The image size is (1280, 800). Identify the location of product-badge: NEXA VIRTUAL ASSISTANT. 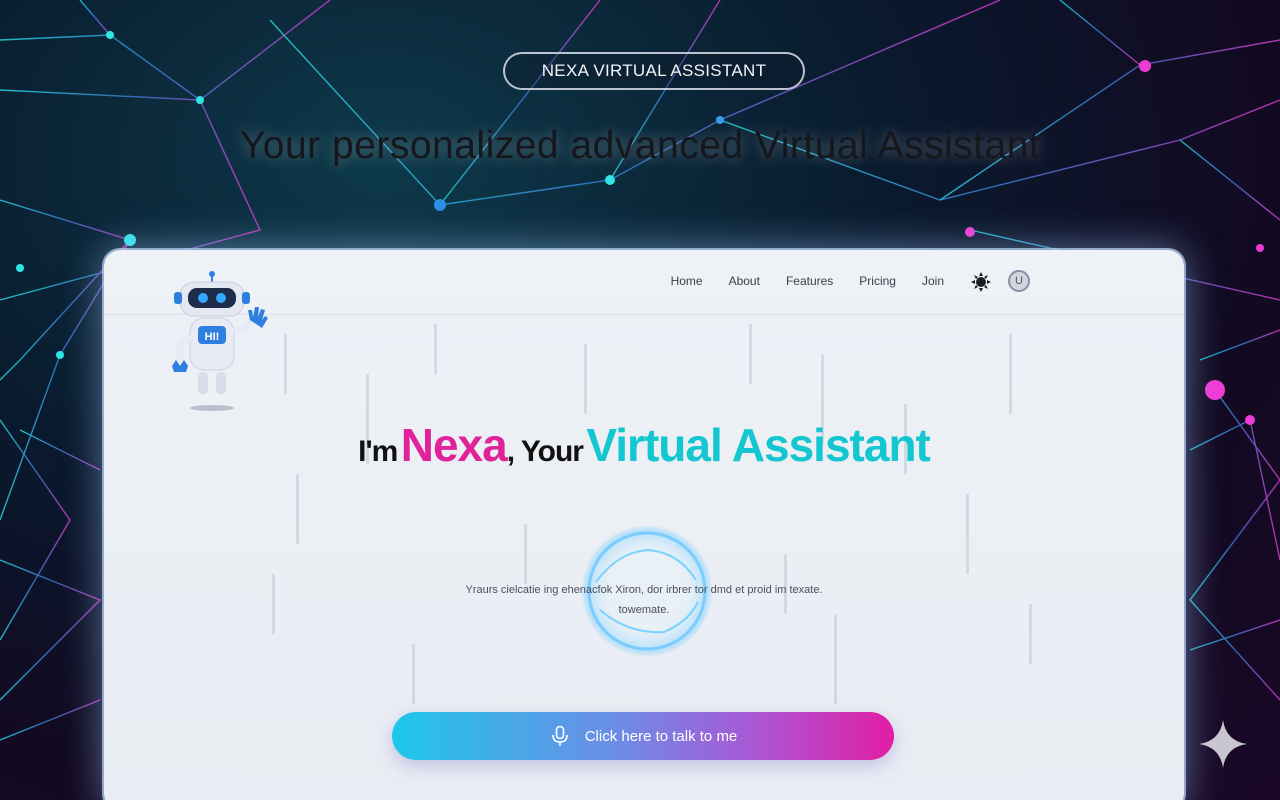
(654, 71).